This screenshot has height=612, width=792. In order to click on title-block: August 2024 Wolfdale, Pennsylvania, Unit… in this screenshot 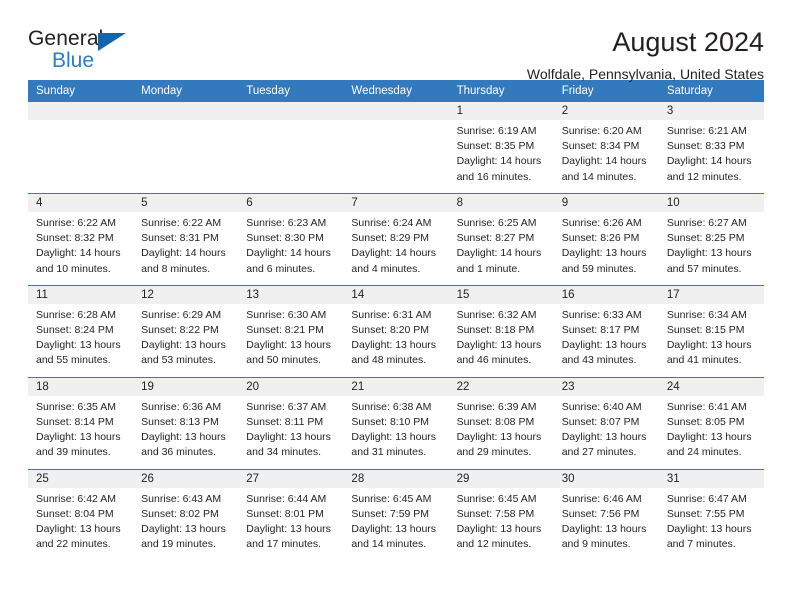, I will do `click(645, 54)`.